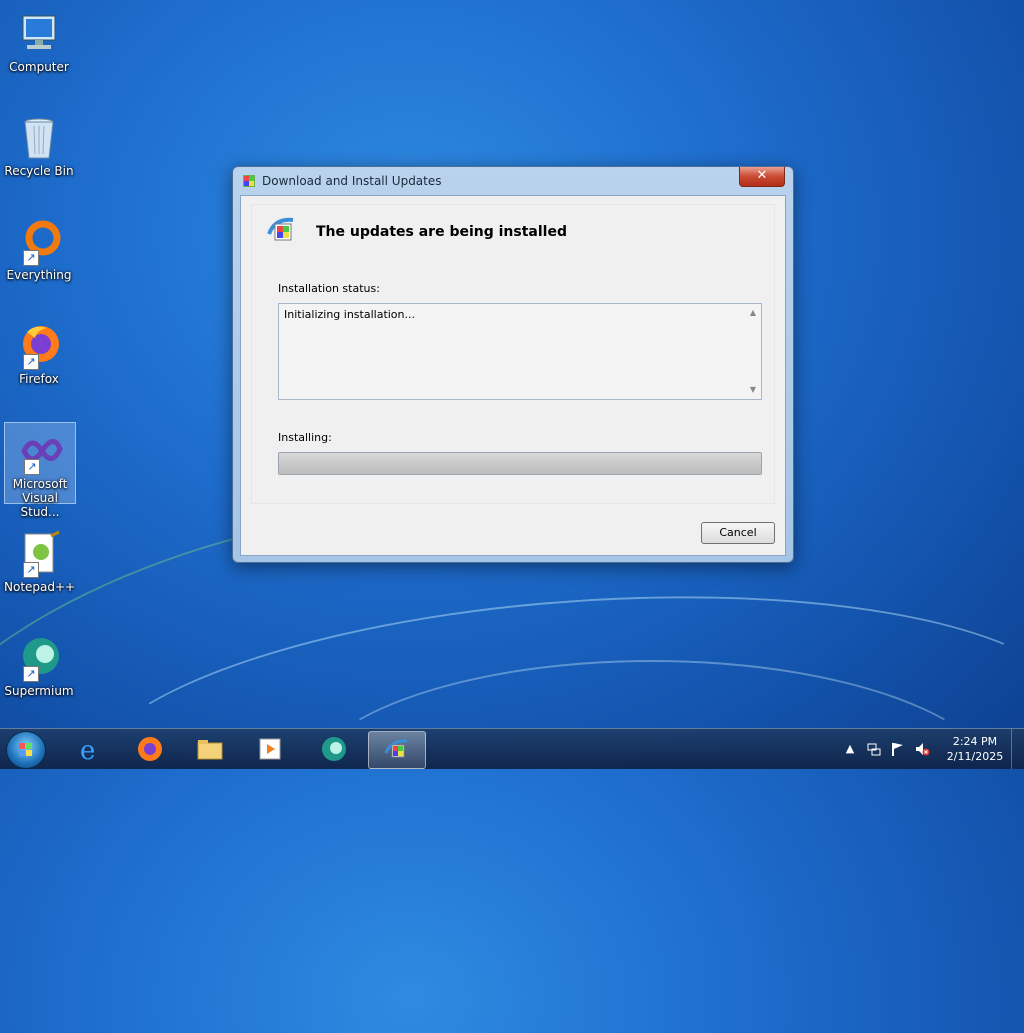  What do you see at coordinates (753, 390) in the screenshot?
I see `scroll-down-icon: ▼` at bounding box center [753, 390].